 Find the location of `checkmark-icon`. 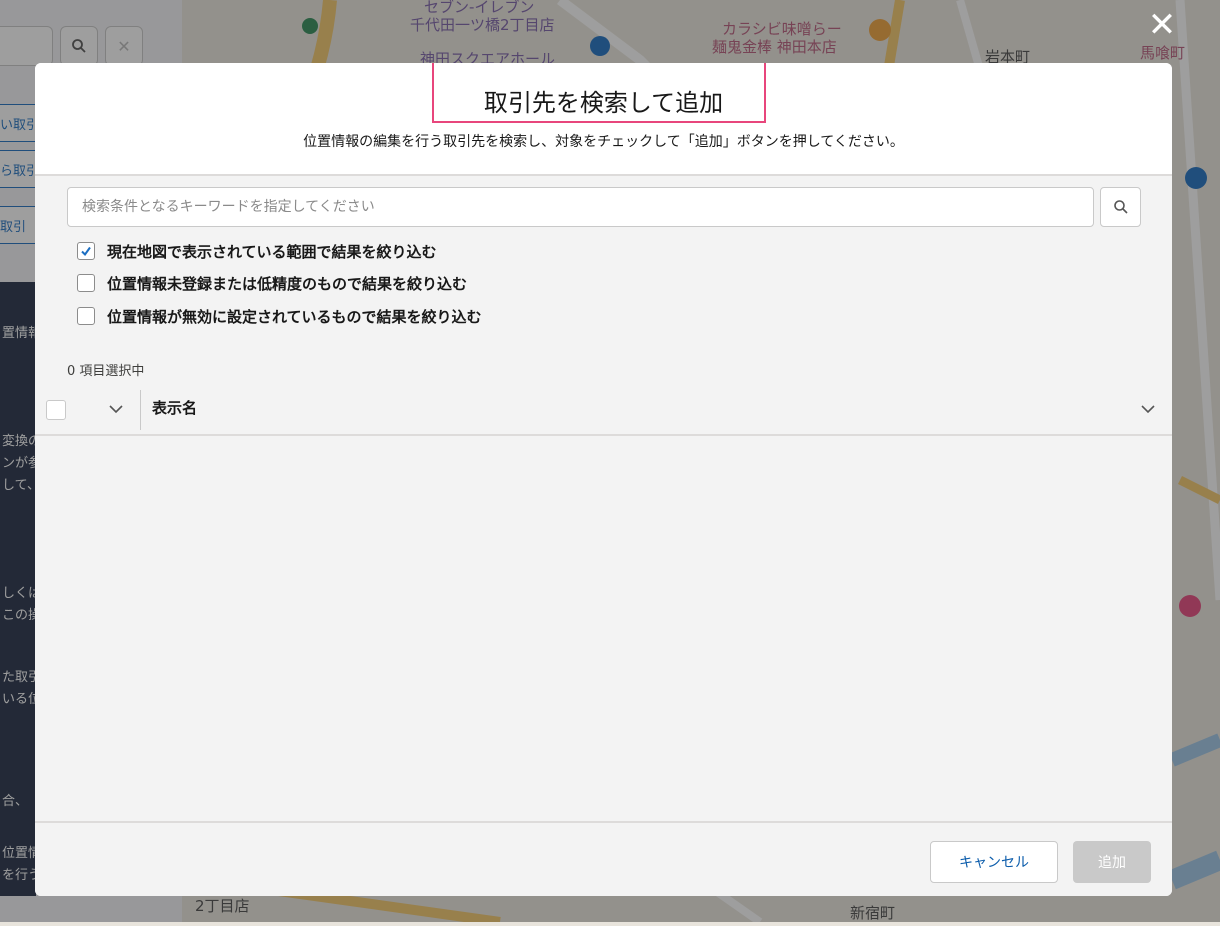

checkmark-icon is located at coordinates (86, 251).